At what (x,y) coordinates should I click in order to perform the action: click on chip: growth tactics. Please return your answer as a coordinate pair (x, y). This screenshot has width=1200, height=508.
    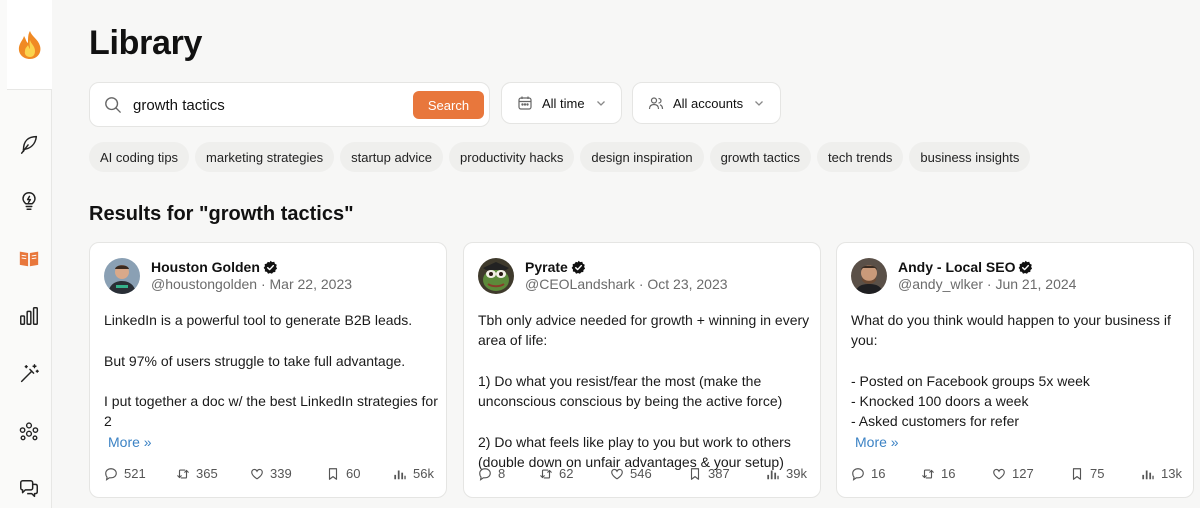
    Looking at the image, I should click on (760, 157).